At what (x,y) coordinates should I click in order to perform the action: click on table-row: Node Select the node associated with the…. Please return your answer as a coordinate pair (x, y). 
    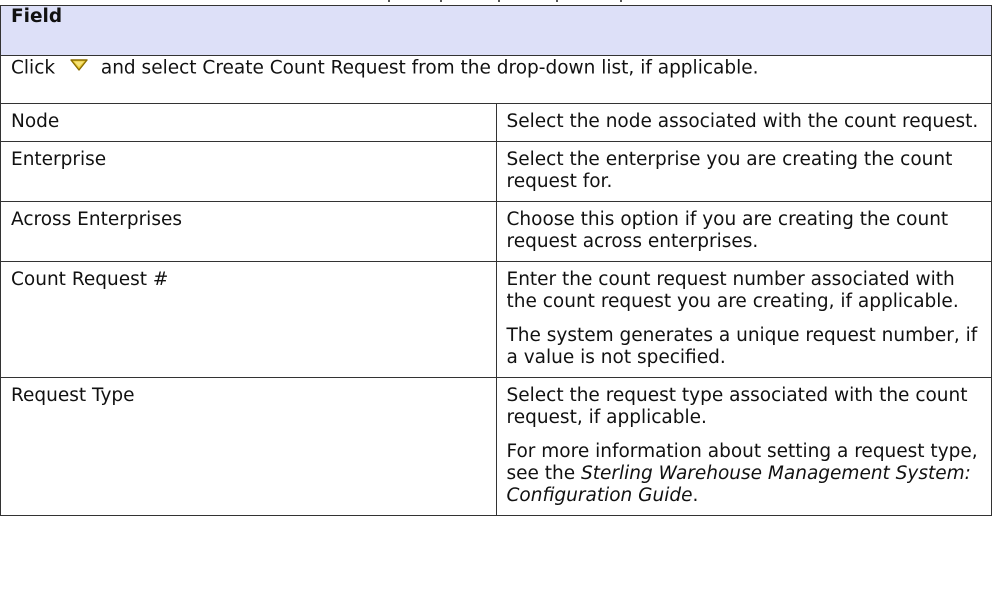
    Looking at the image, I should click on (496, 122).